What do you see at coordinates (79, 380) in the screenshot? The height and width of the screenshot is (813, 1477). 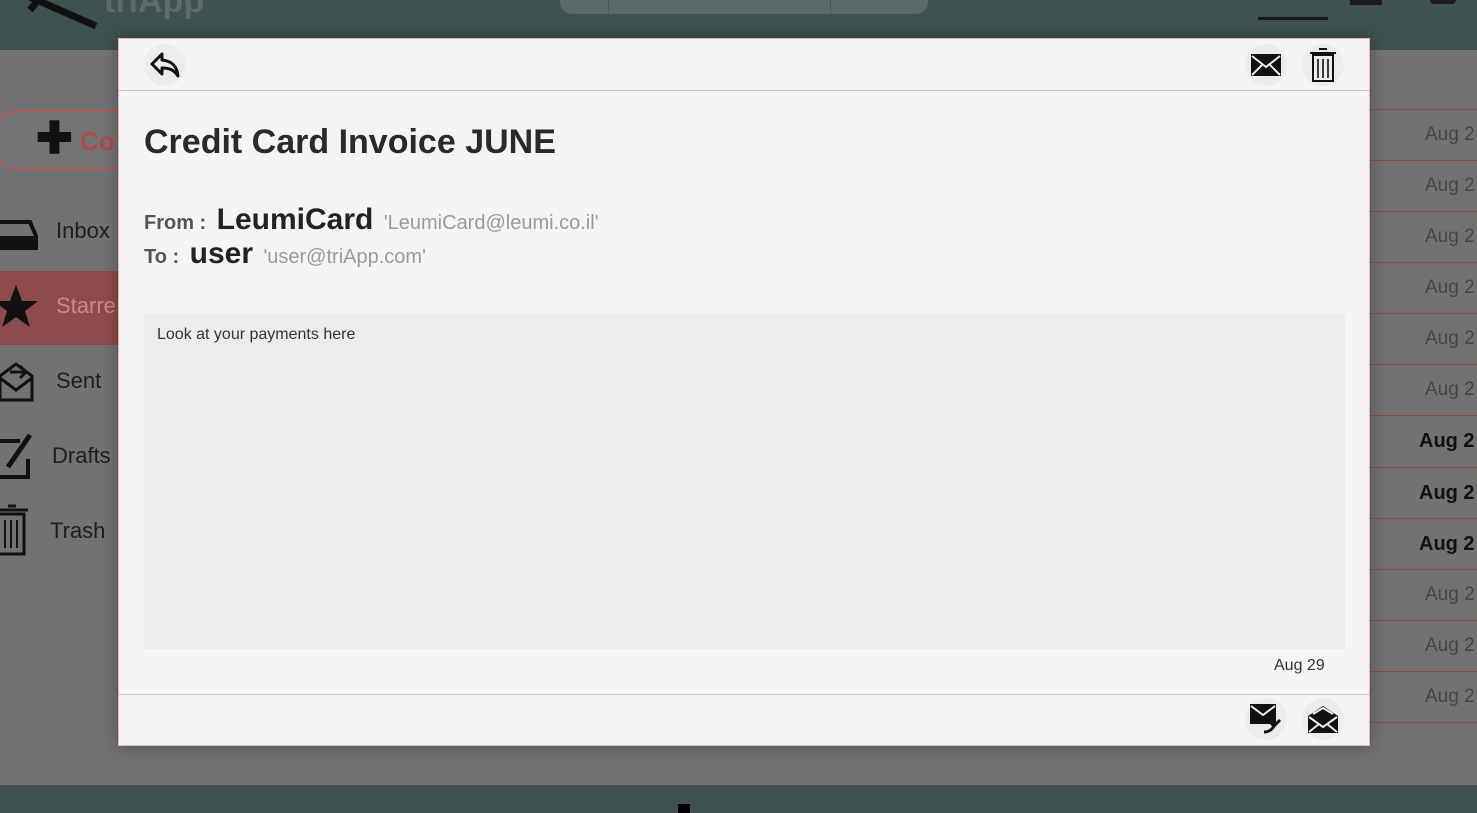 I see `sidebar-item-label: Sent` at bounding box center [79, 380].